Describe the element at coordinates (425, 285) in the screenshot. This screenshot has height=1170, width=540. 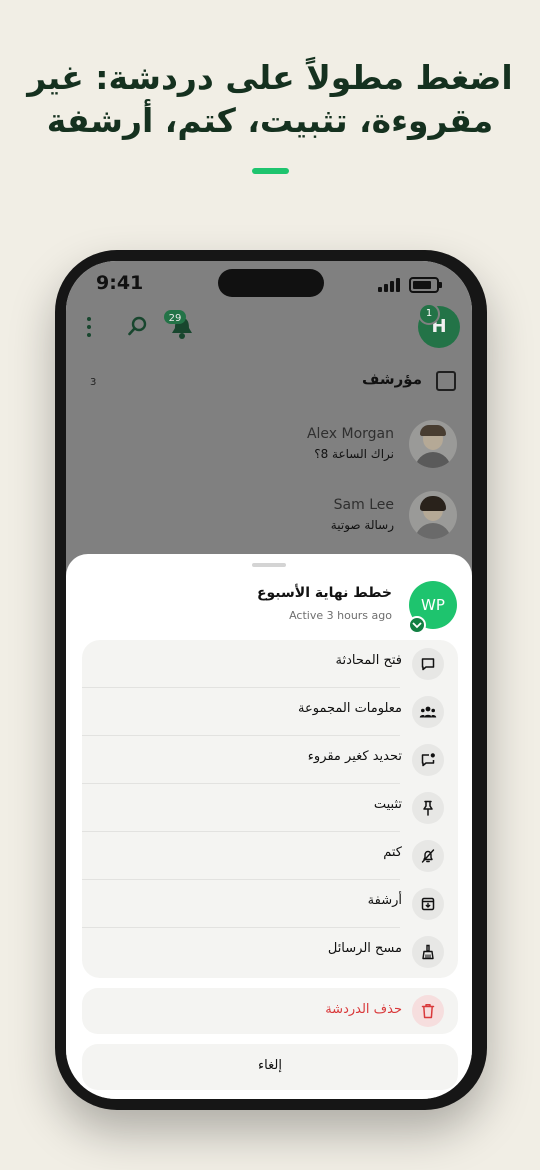
I see `battery-icon` at that location.